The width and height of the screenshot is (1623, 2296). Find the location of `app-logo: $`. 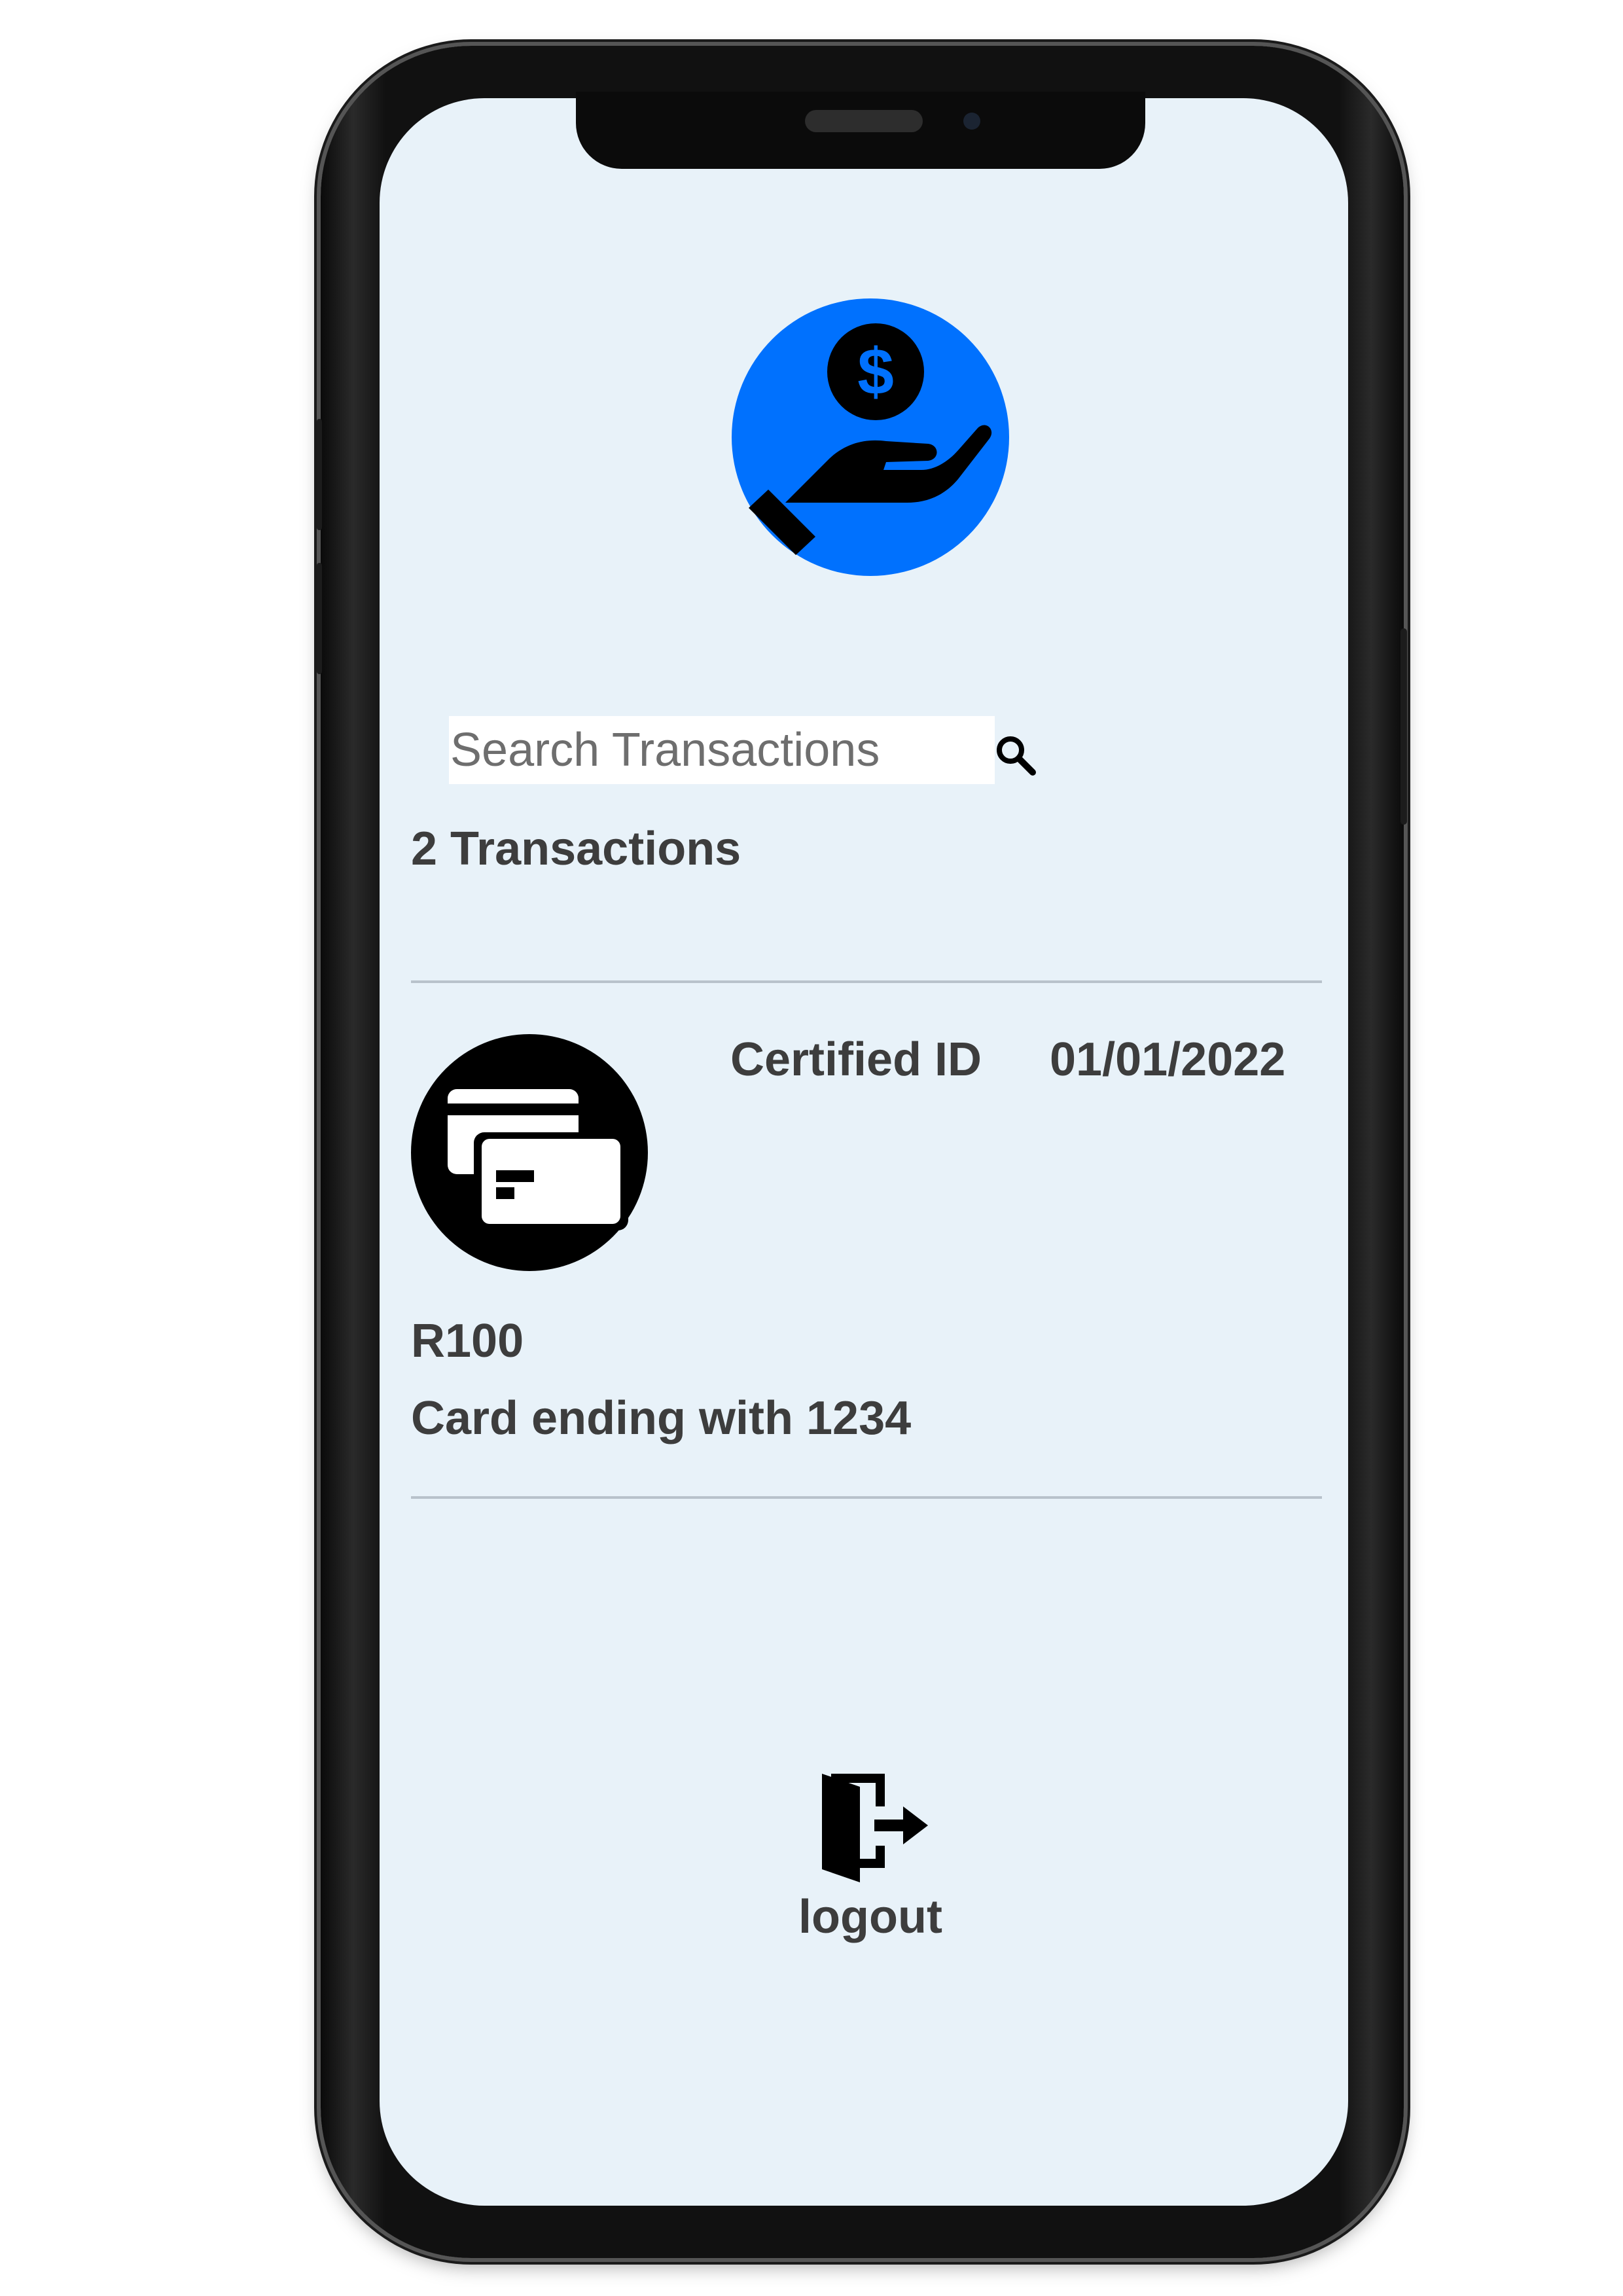

app-logo: $ is located at coordinates (871, 437).